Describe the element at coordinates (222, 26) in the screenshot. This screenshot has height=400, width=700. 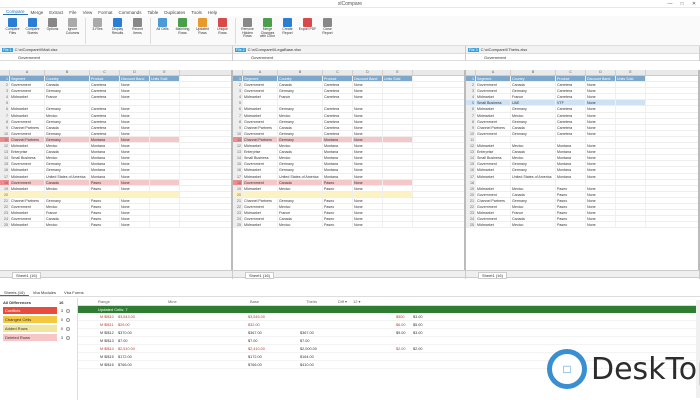
I see `ribbon-unique-rows-button: Unique Rows` at that location.